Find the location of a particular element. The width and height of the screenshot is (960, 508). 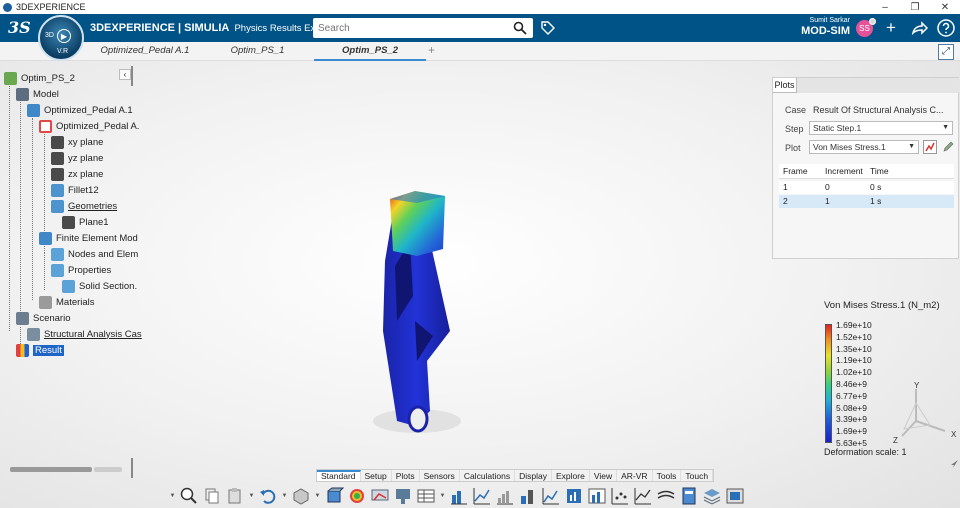

step-dropdown: Static Step.1 ▼ is located at coordinates (881, 128).